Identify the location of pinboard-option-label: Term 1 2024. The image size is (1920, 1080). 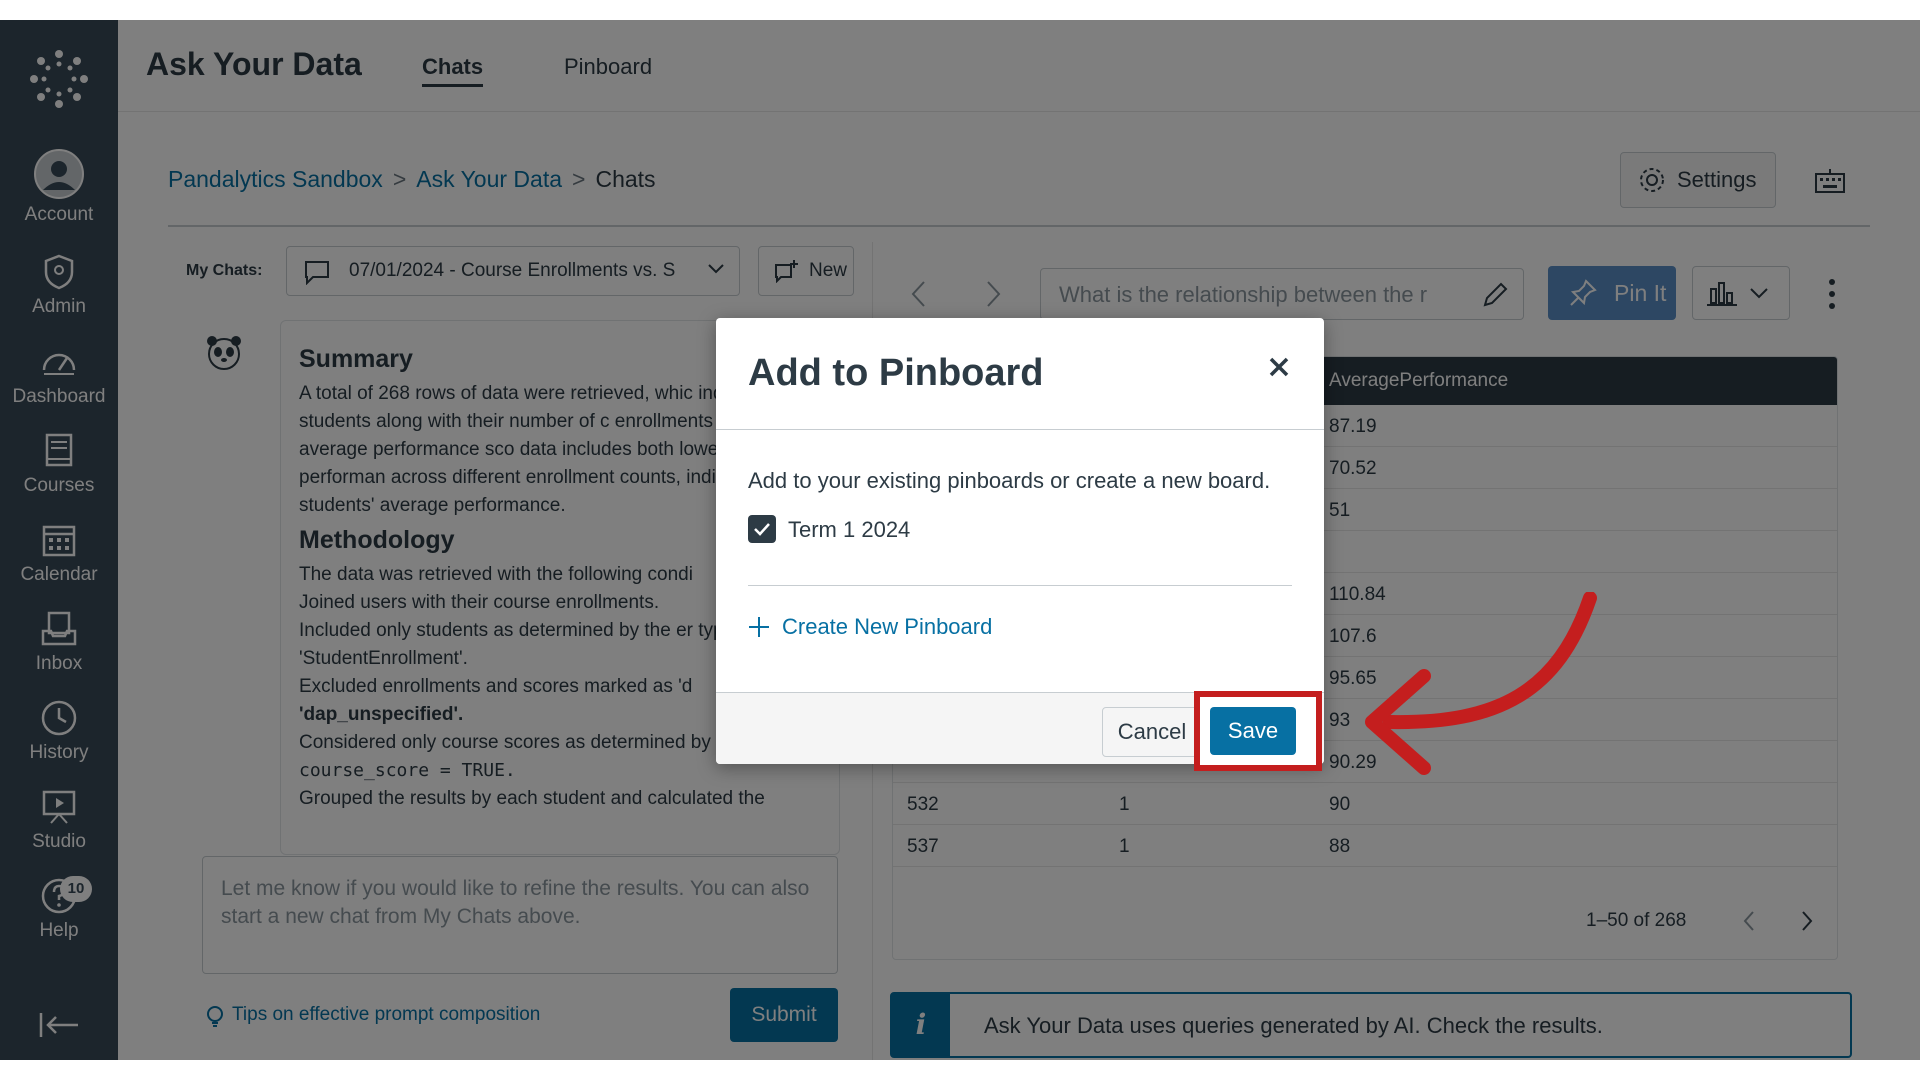
(849, 529).